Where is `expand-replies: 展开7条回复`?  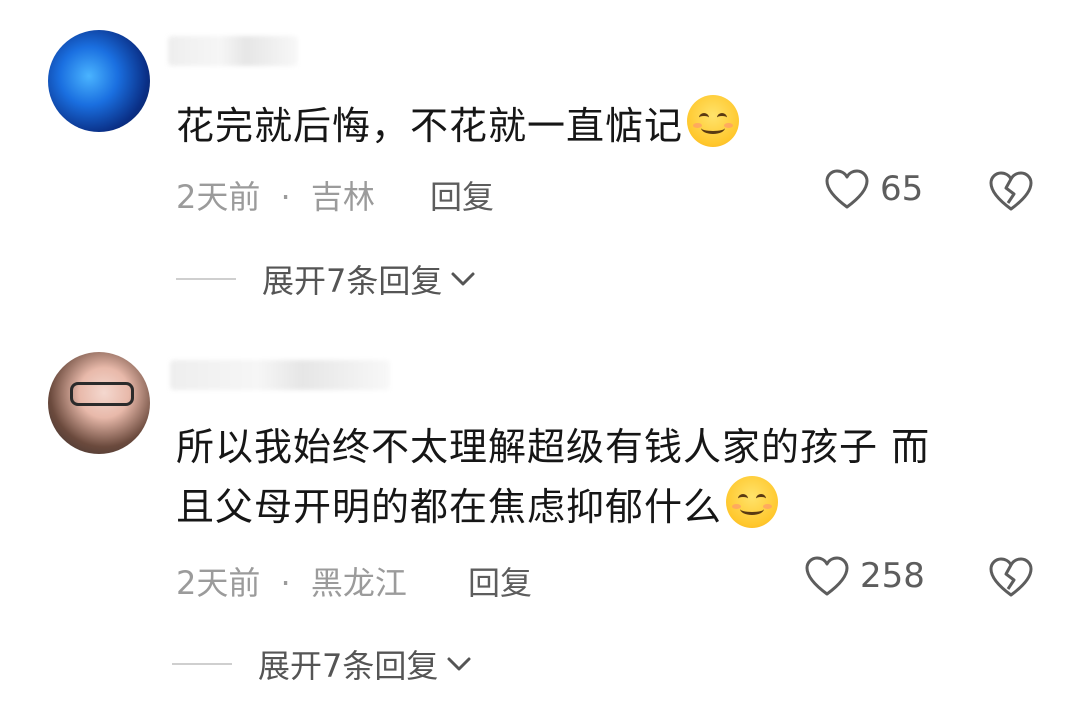
expand-replies: 展开7条回复 is located at coordinates (323, 664).